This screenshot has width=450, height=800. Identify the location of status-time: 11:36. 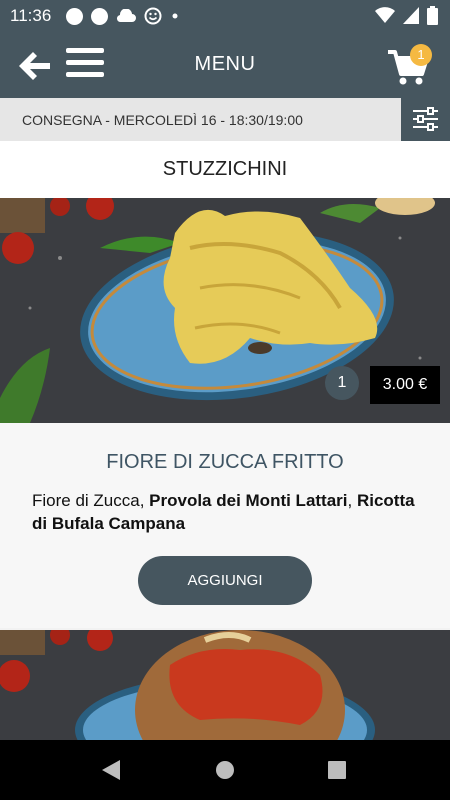
(31, 15).